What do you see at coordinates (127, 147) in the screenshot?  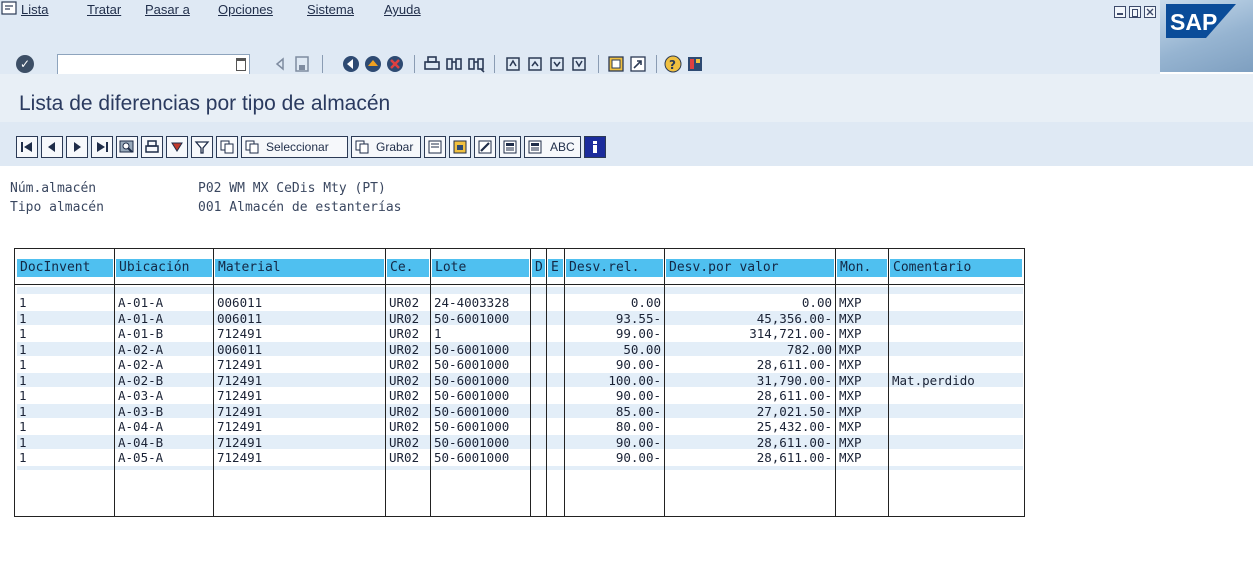 I see `details-button` at bounding box center [127, 147].